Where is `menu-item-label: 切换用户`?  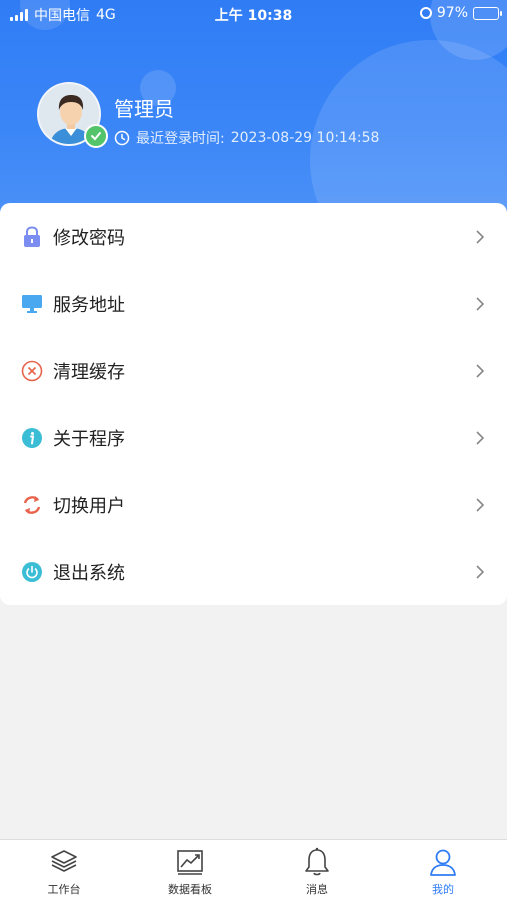 menu-item-label: 切换用户 is located at coordinates (89, 506).